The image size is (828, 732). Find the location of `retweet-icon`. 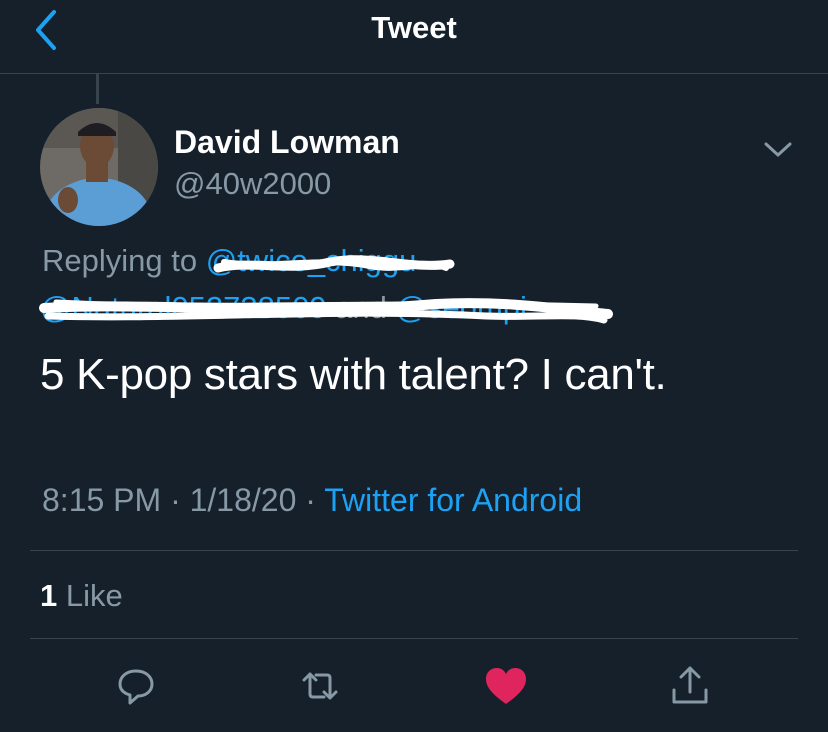

retweet-icon is located at coordinates (320, 686).